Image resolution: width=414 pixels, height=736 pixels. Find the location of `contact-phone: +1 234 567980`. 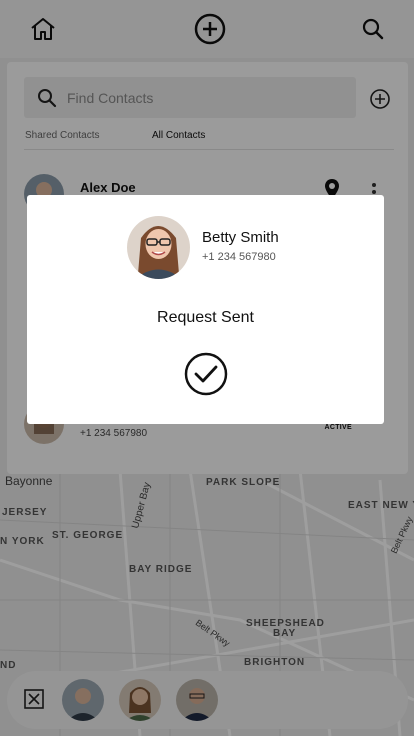

contact-phone: +1 234 567980 is located at coordinates (239, 257).